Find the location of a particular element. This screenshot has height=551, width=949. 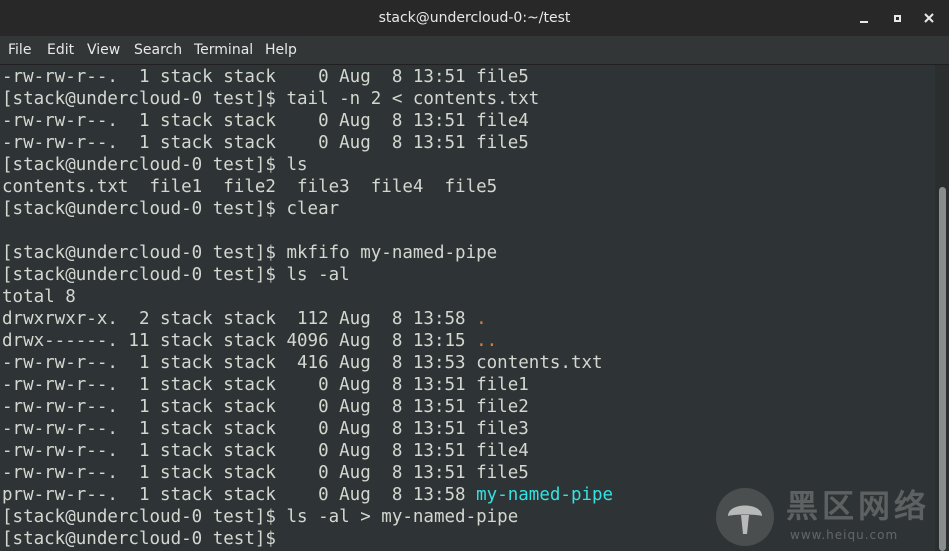

vertical-scrollbar is located at coordinates (942, 308).